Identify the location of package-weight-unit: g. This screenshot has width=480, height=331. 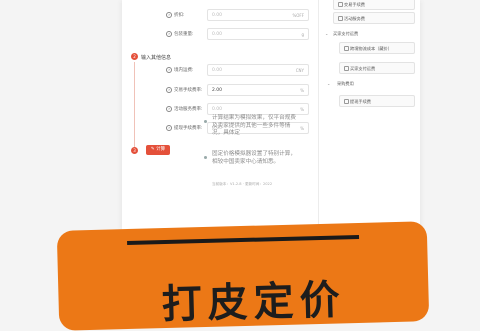
(302, 34).